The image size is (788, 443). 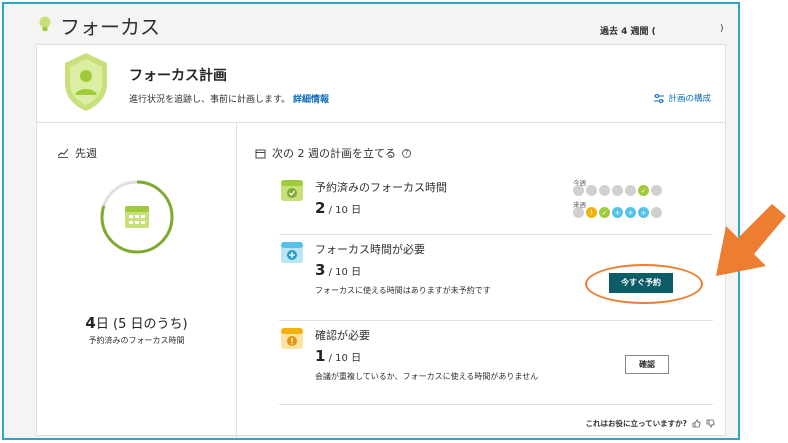 What do you see at coordinates (110, 27) in the screenshot?
I see `page-title: フォーカス` at bounding box center [110, 27].